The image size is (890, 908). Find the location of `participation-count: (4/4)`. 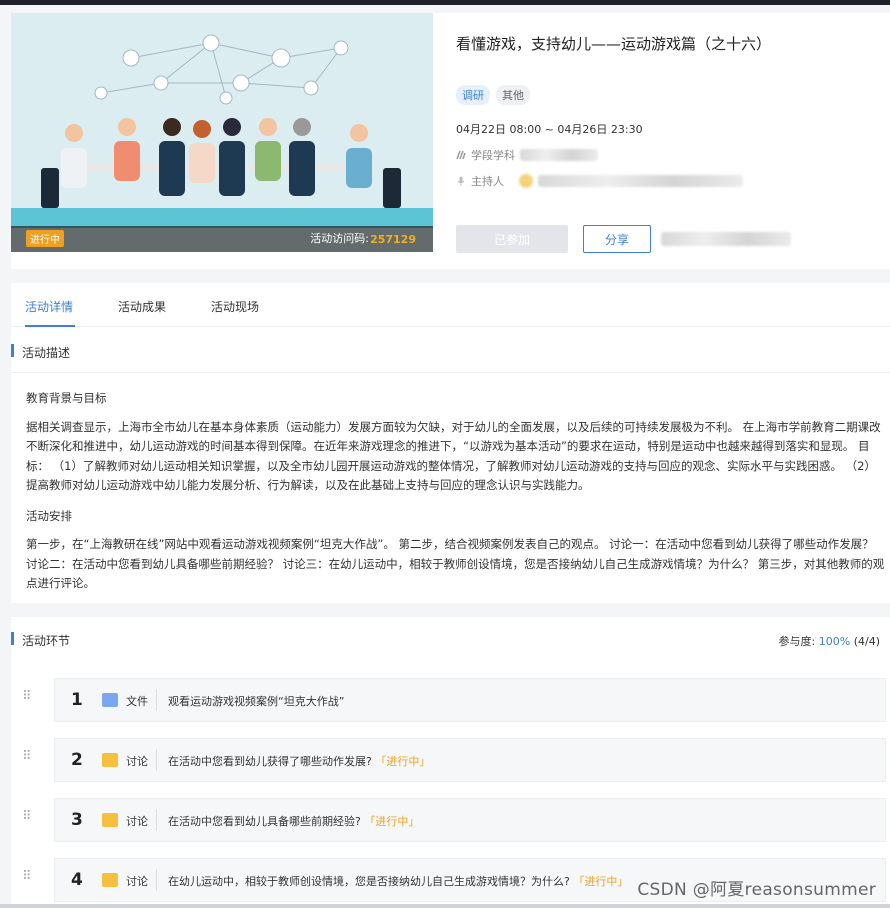

participation-count: (4/4) is located at coordinates (866, 641).